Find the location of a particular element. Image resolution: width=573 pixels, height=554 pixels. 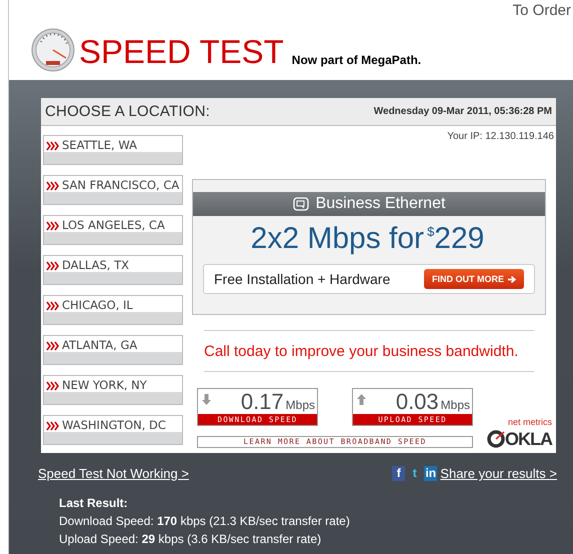

social-icon: in is located at coordinates (431, 473).